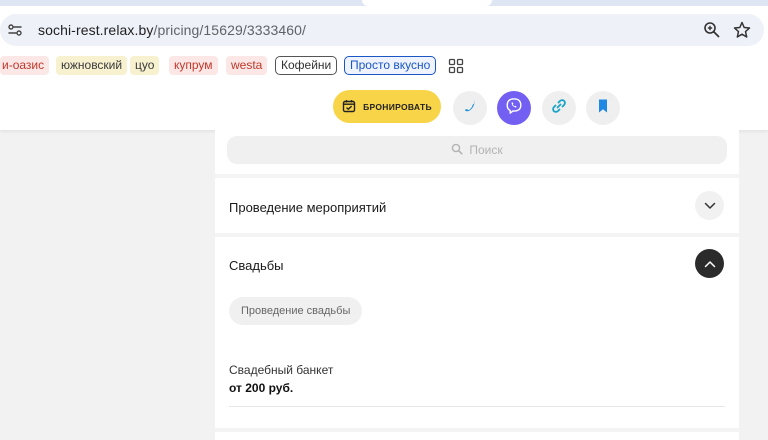  I want to click on search-icon, so click(457, 150).